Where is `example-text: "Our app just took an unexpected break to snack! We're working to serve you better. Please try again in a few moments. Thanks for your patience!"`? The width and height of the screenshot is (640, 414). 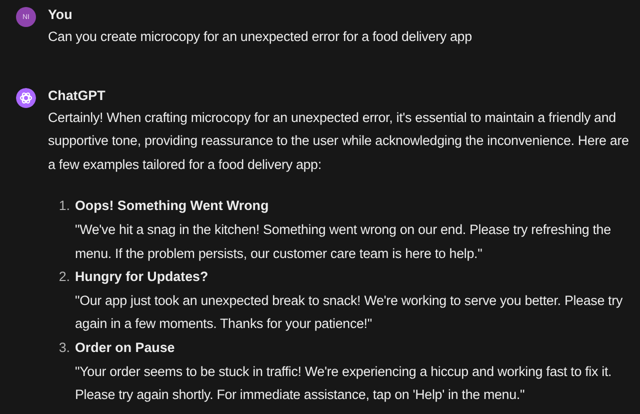
example-text: "Our app just took an unexpected break to snack! We're working to serve you better. Please try again in a few moments. Thanks for your patience!" is located at coordinates (349, 313).